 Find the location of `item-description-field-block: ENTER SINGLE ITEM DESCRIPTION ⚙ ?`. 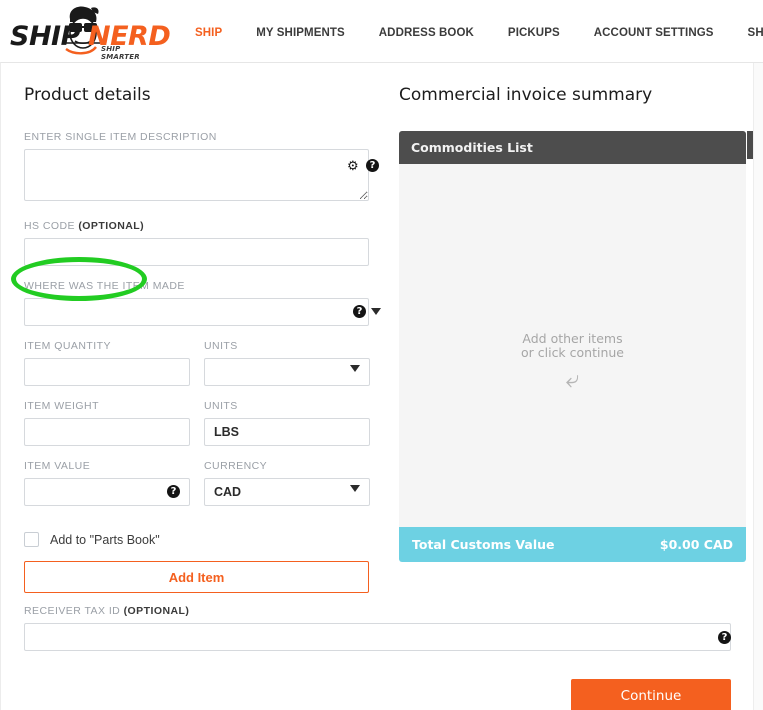

item-description-field-block: ENTER SINGLE ITEM DESCRIPTION ⚙ ? is located at coordinates (207, 168).